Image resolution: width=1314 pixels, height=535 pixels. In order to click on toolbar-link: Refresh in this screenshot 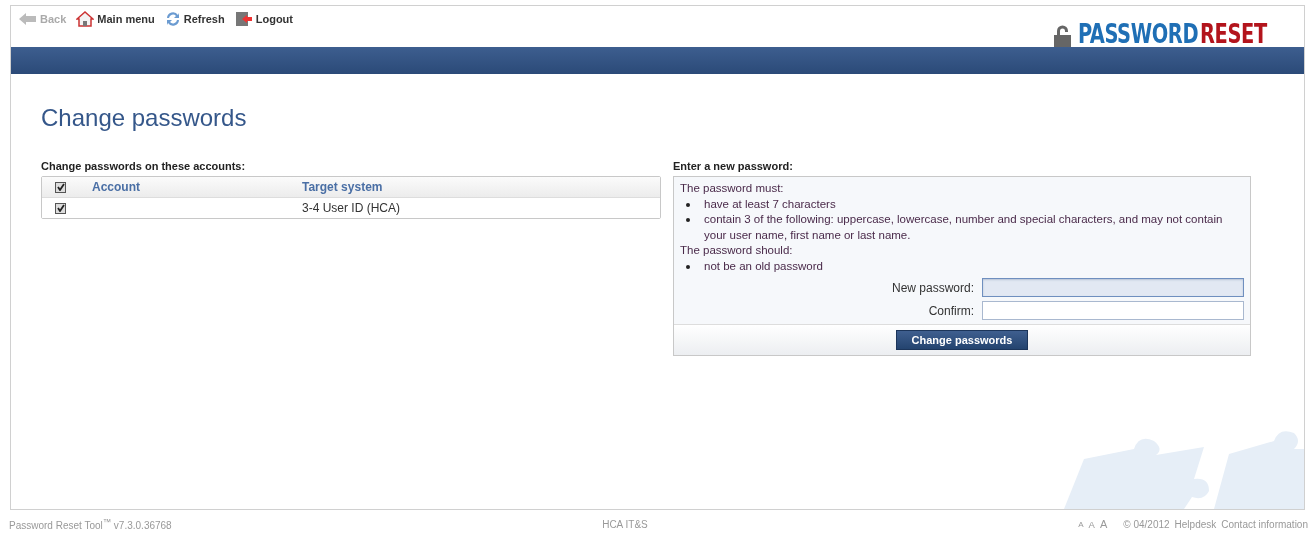, I will do `click(194, 19)`.